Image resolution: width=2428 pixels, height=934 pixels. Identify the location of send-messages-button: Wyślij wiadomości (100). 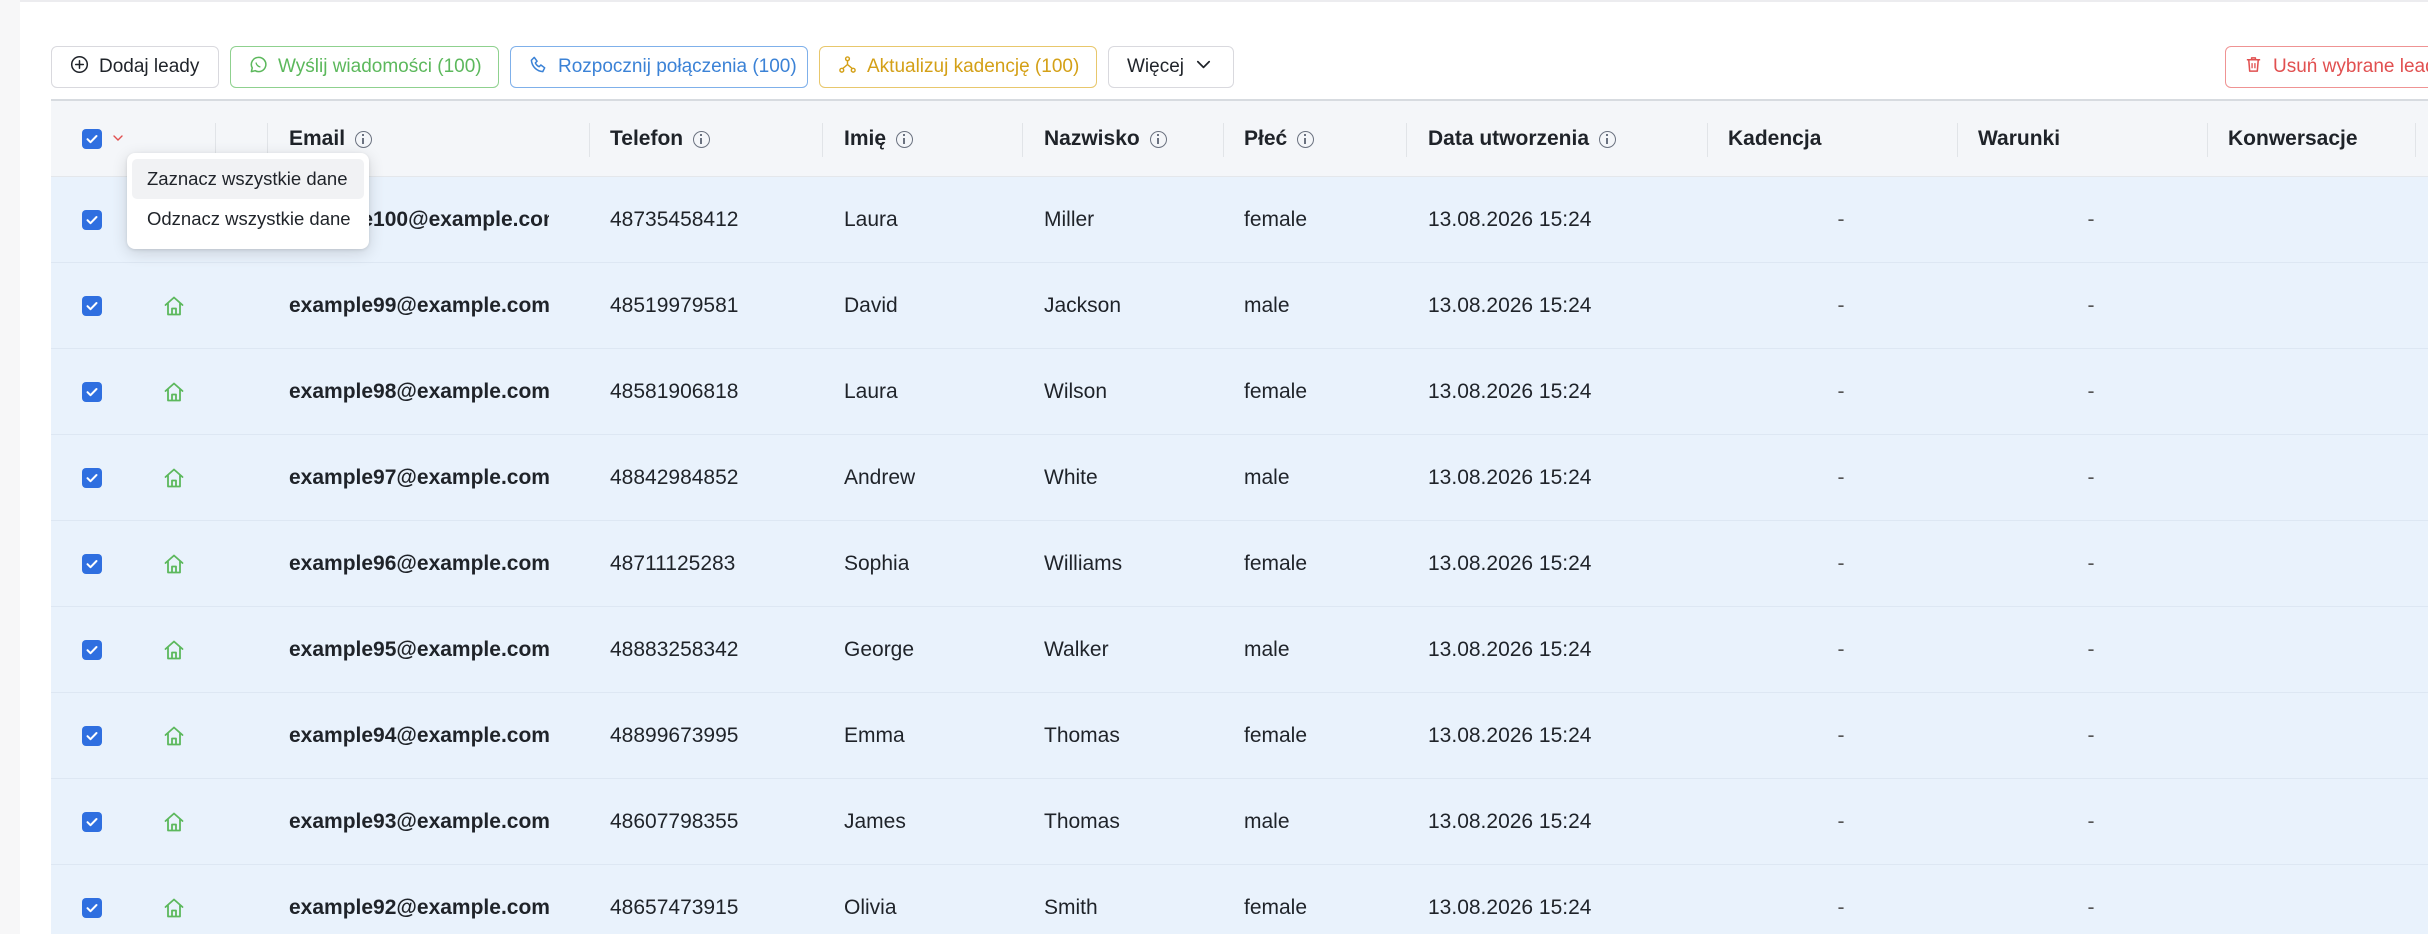
(364, 67).